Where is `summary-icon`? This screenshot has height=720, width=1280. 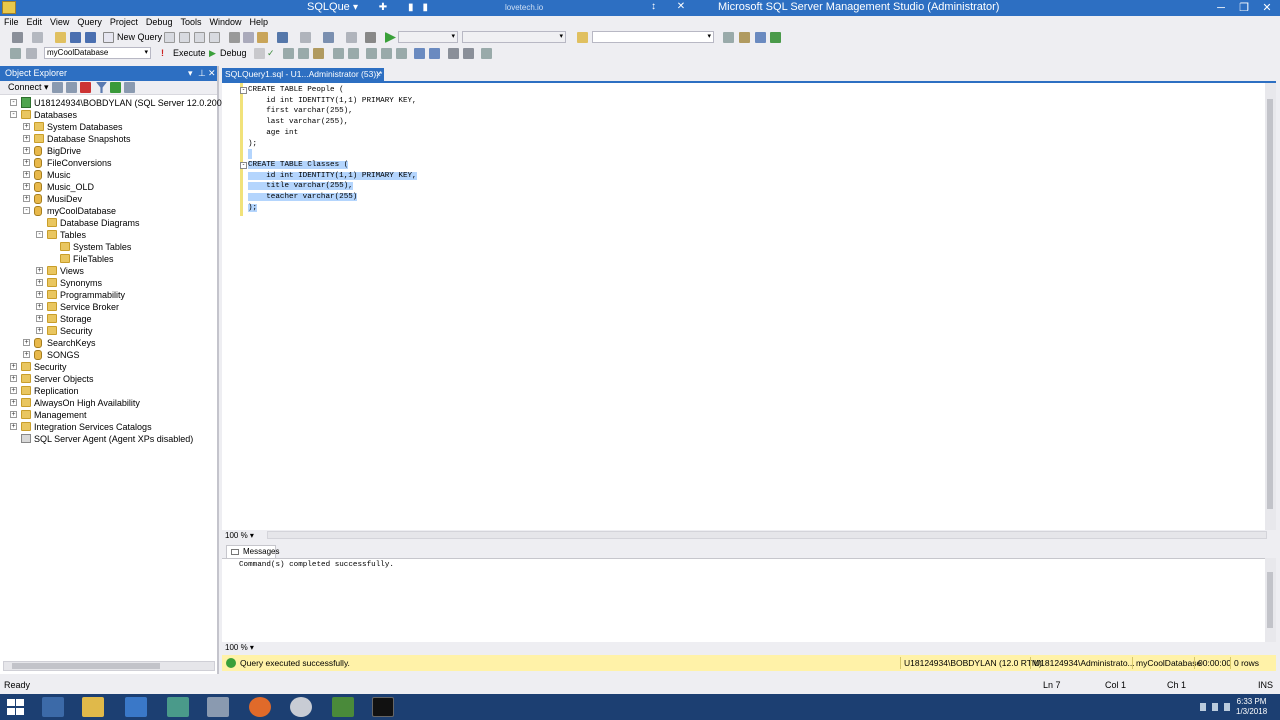 summary-icon is located at coordinates (129, 87).